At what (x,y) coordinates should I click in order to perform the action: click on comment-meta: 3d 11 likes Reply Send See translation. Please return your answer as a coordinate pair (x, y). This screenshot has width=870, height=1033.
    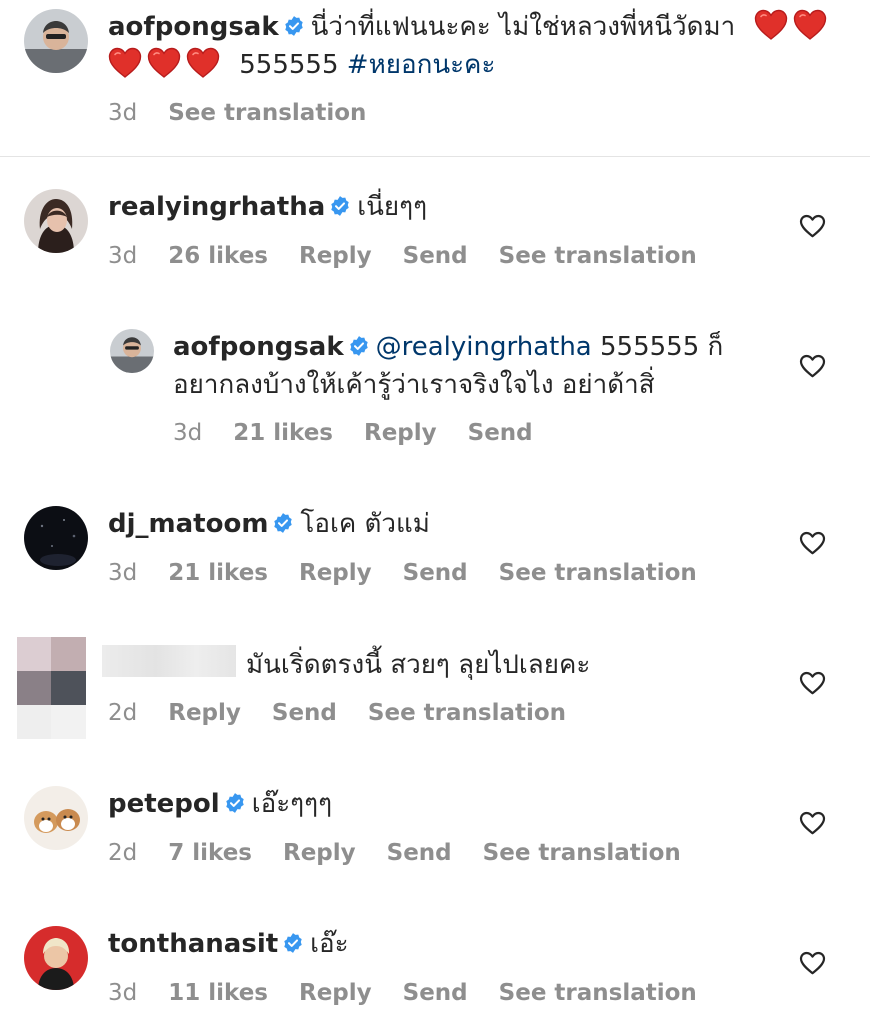
    Looking at the image, I should click on (418, 993).